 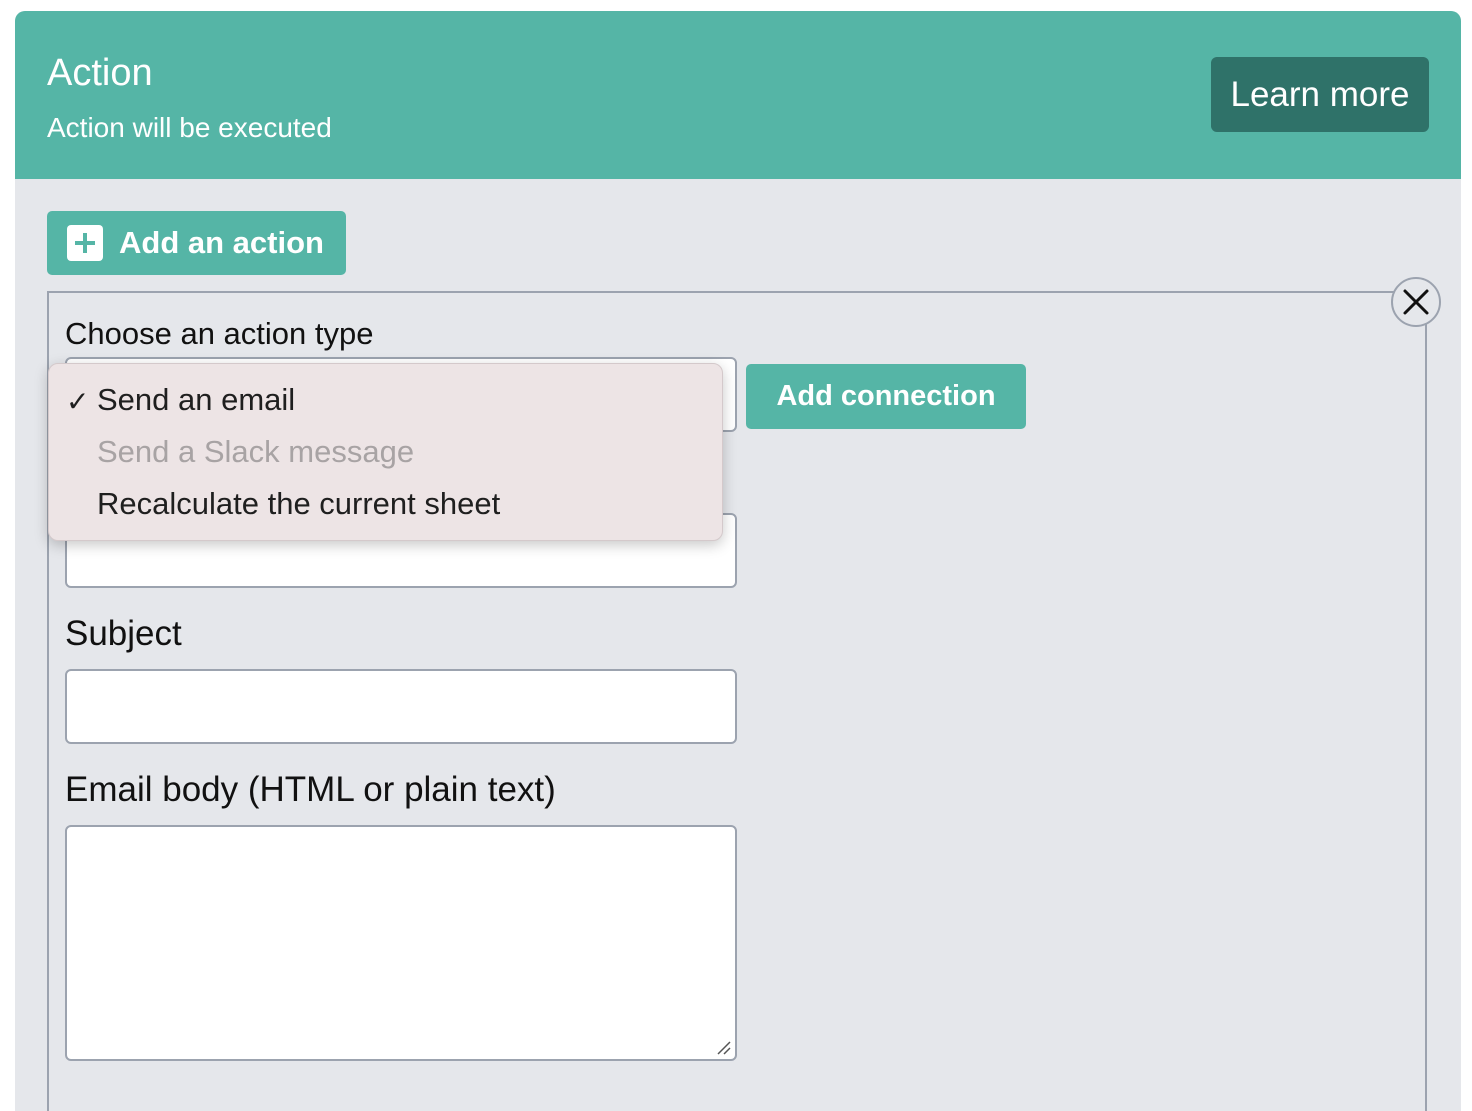 What do you see at coordinates (85, 243) in the screenshot?
I see `plus-square-icon` at bounding box center [85, 243].